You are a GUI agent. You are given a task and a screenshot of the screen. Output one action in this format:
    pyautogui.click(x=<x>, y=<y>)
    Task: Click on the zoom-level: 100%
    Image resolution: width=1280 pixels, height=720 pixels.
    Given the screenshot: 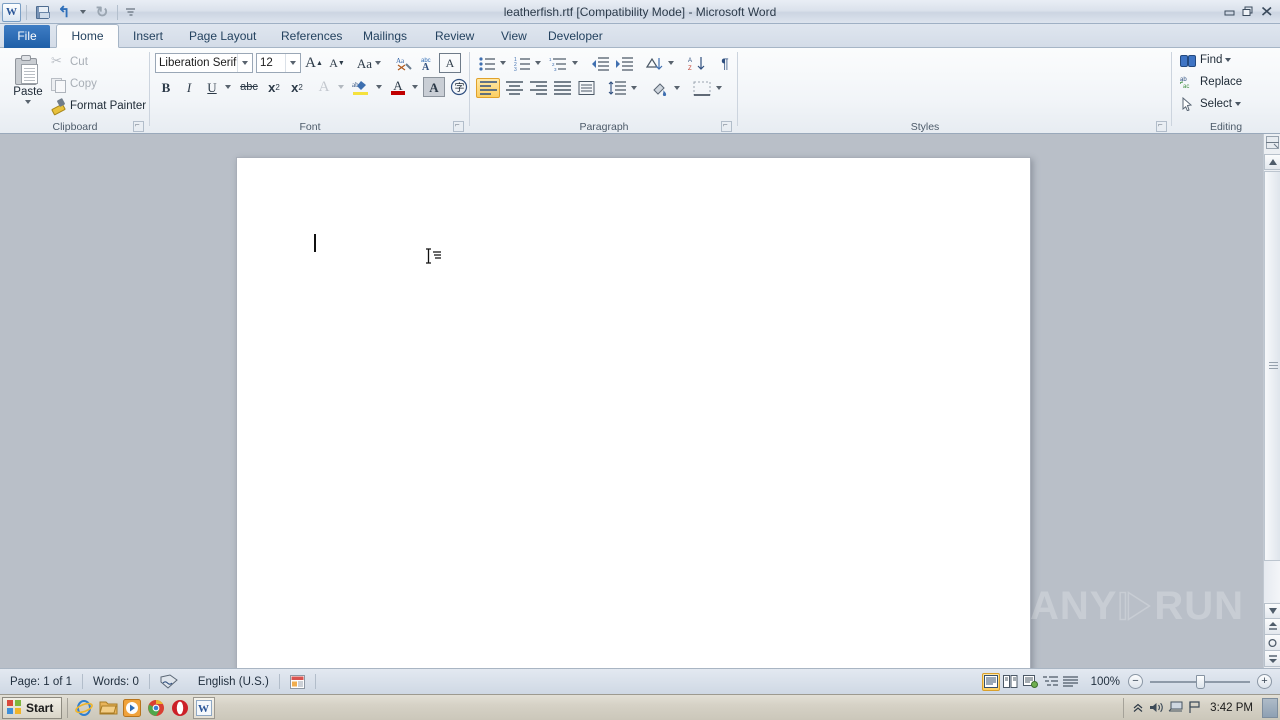 What is the action you would take?
    pyautogui.click(x=1104, y=682)
    